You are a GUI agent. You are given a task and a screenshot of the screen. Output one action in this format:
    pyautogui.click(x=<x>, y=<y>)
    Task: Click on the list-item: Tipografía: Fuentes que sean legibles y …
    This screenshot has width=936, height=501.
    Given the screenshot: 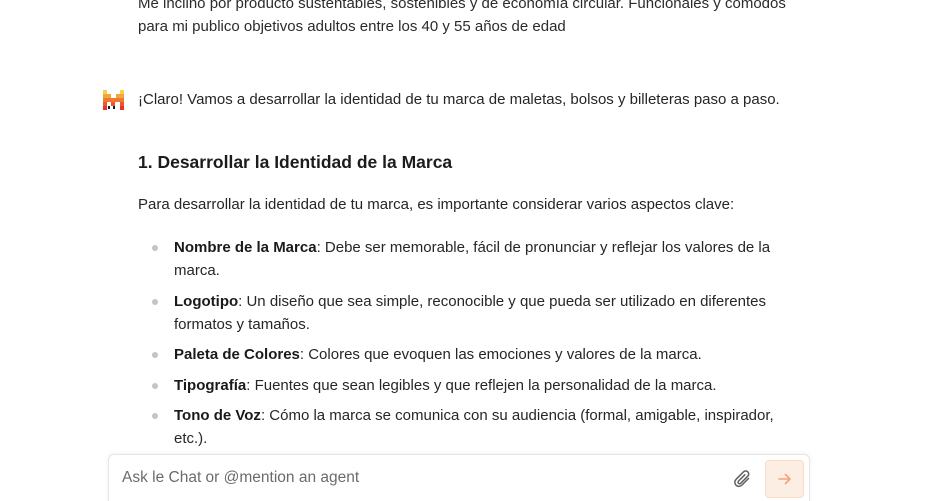 What is the action you would take?
    pyautogui.click(x=460, y=385)
    